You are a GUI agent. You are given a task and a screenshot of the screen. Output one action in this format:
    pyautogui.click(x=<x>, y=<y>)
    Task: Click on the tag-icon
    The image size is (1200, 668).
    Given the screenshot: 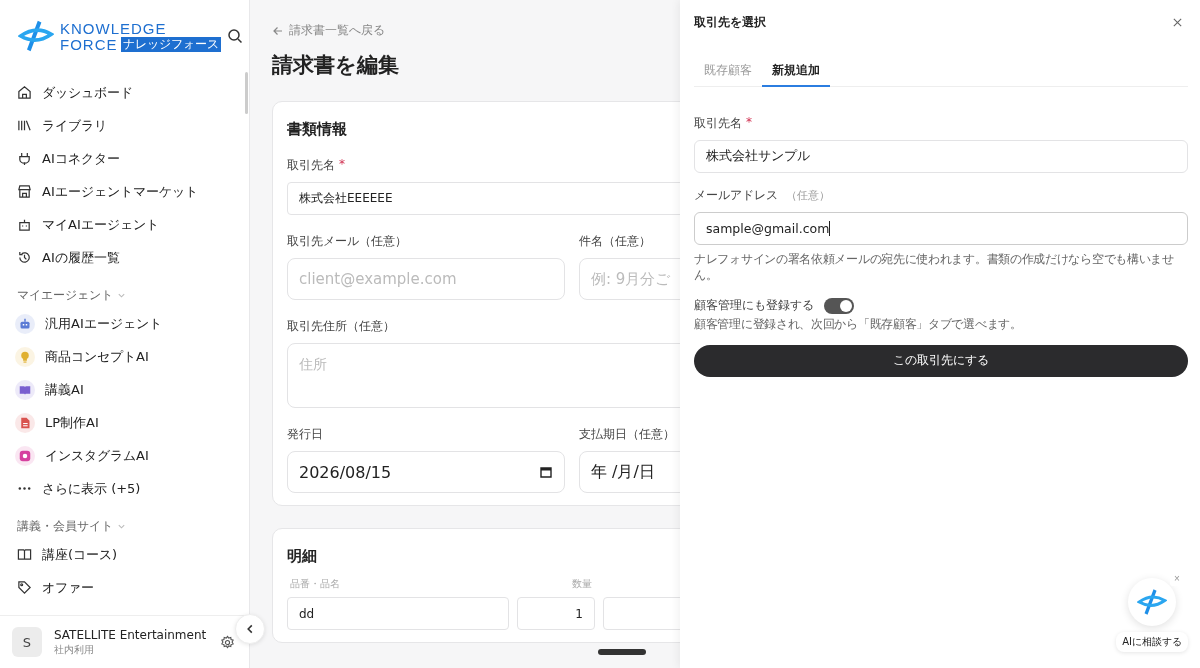 What is the action you would take?
    pyautogui.click(x=24, y=587)
    